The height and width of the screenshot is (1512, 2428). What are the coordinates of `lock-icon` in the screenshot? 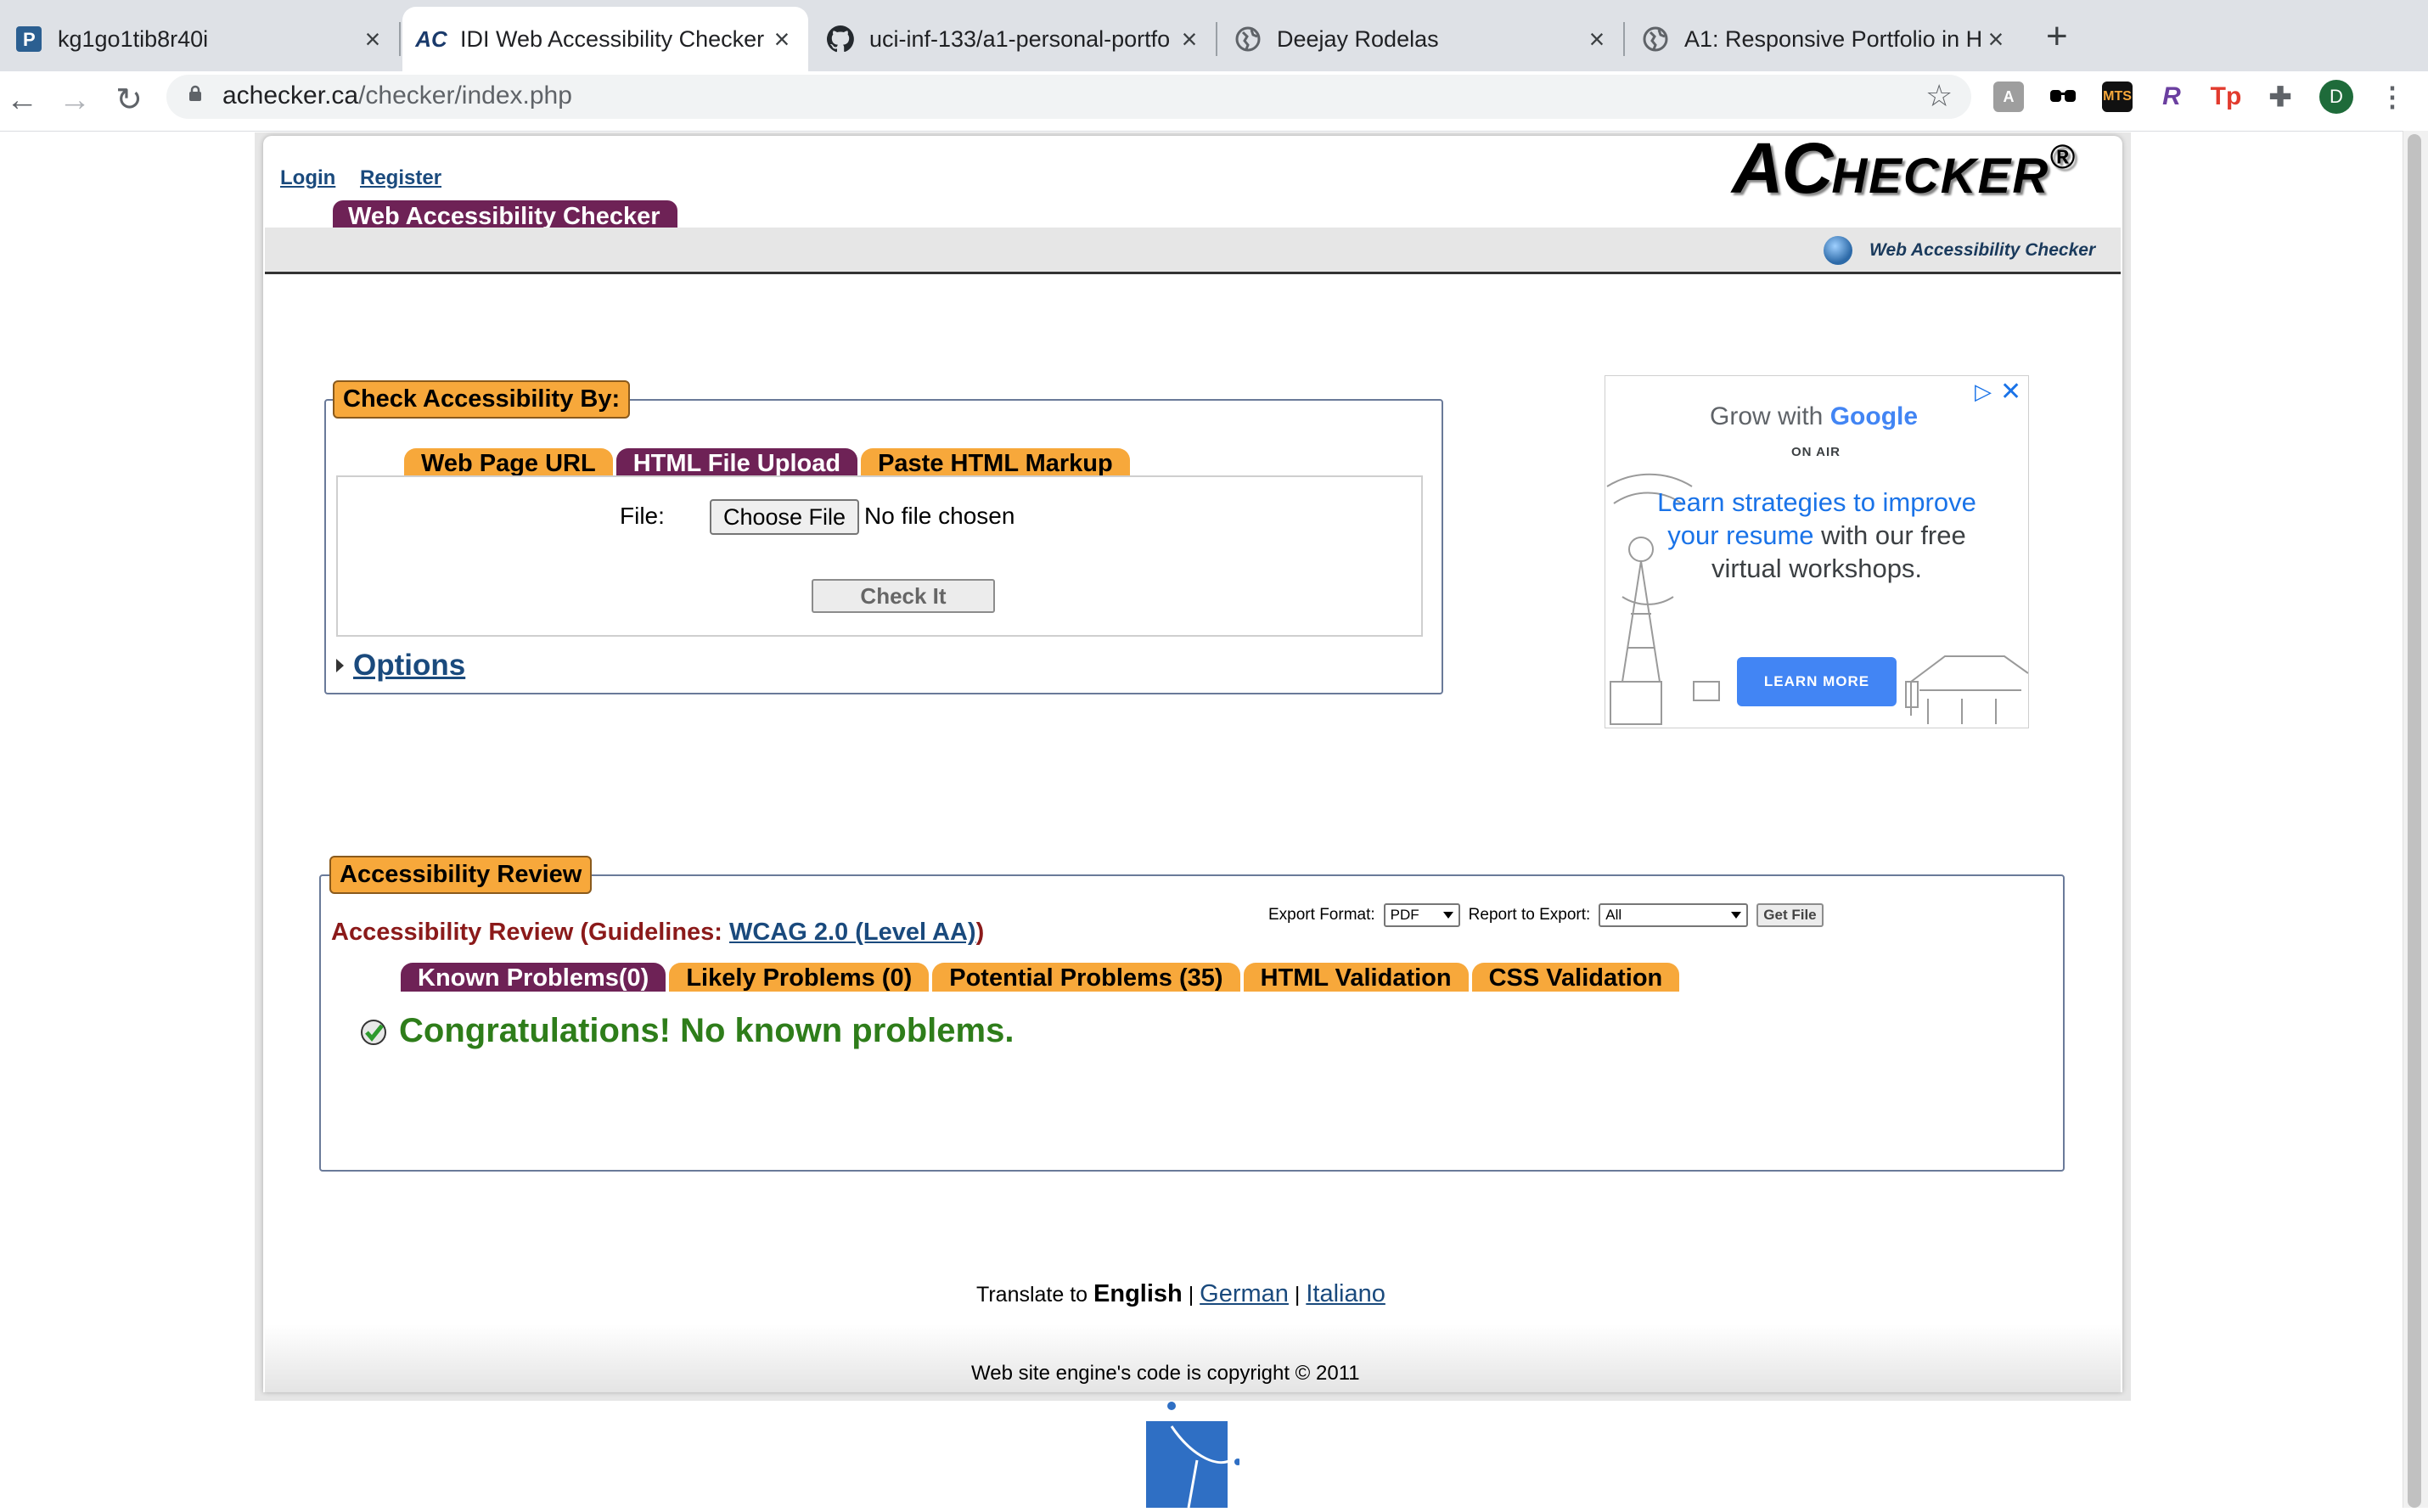 It's located at (195, 94).